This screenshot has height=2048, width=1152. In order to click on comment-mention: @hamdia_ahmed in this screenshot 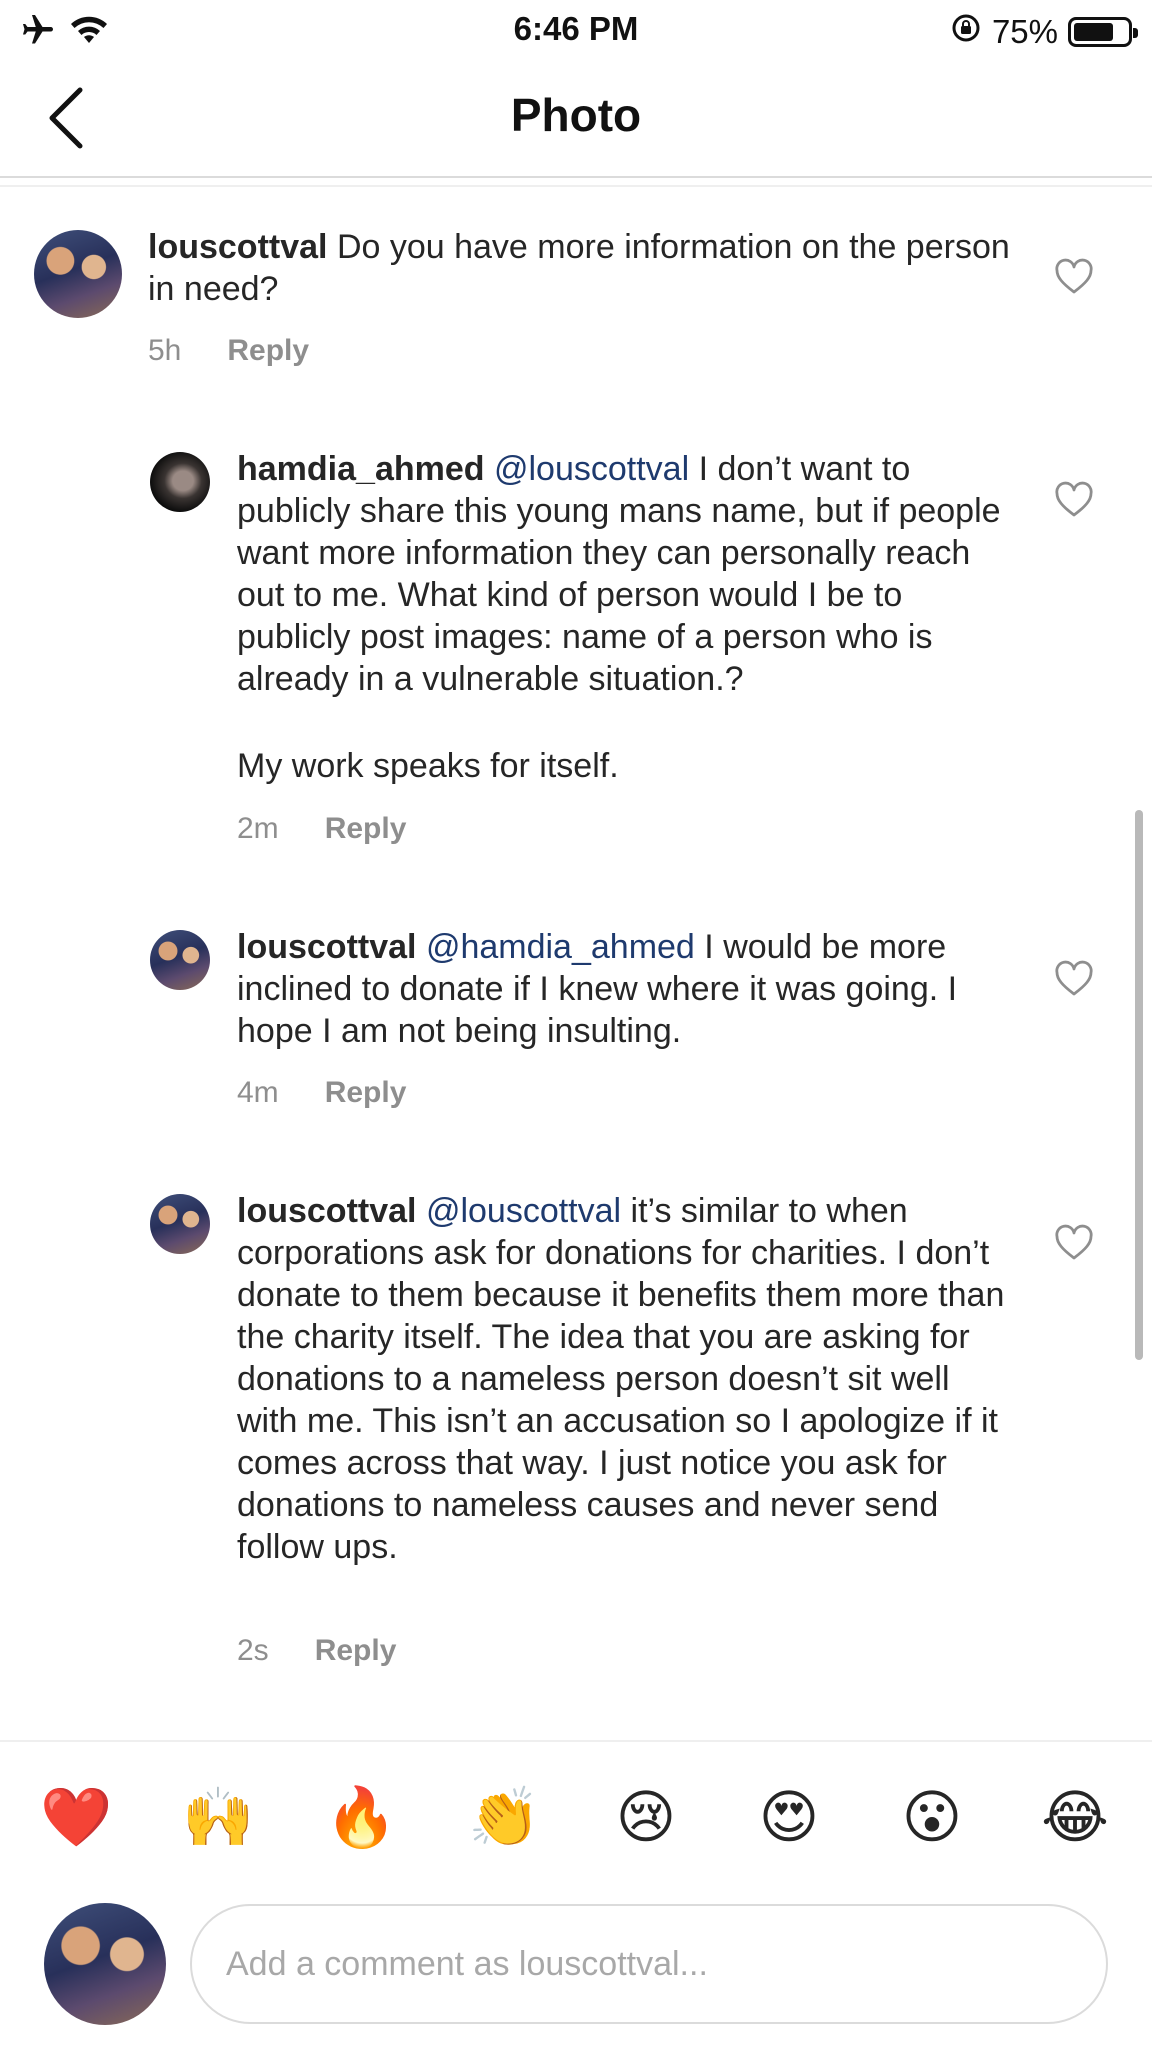, I will do `click(560, 947)`.